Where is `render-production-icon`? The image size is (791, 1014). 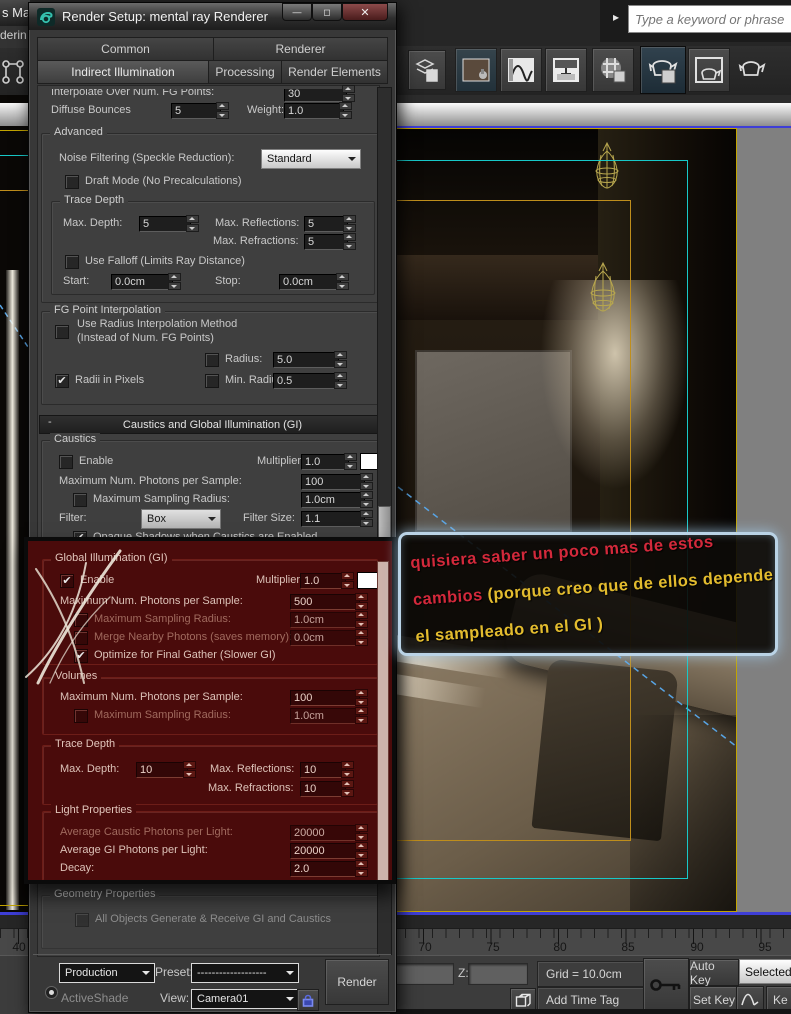
render-production-icon is located at coordinates (752, 69).